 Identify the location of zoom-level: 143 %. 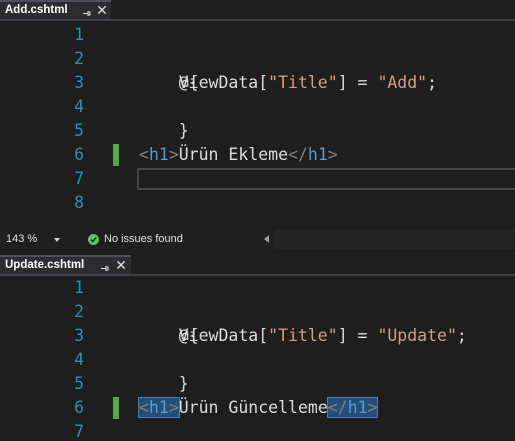
(21, 239).